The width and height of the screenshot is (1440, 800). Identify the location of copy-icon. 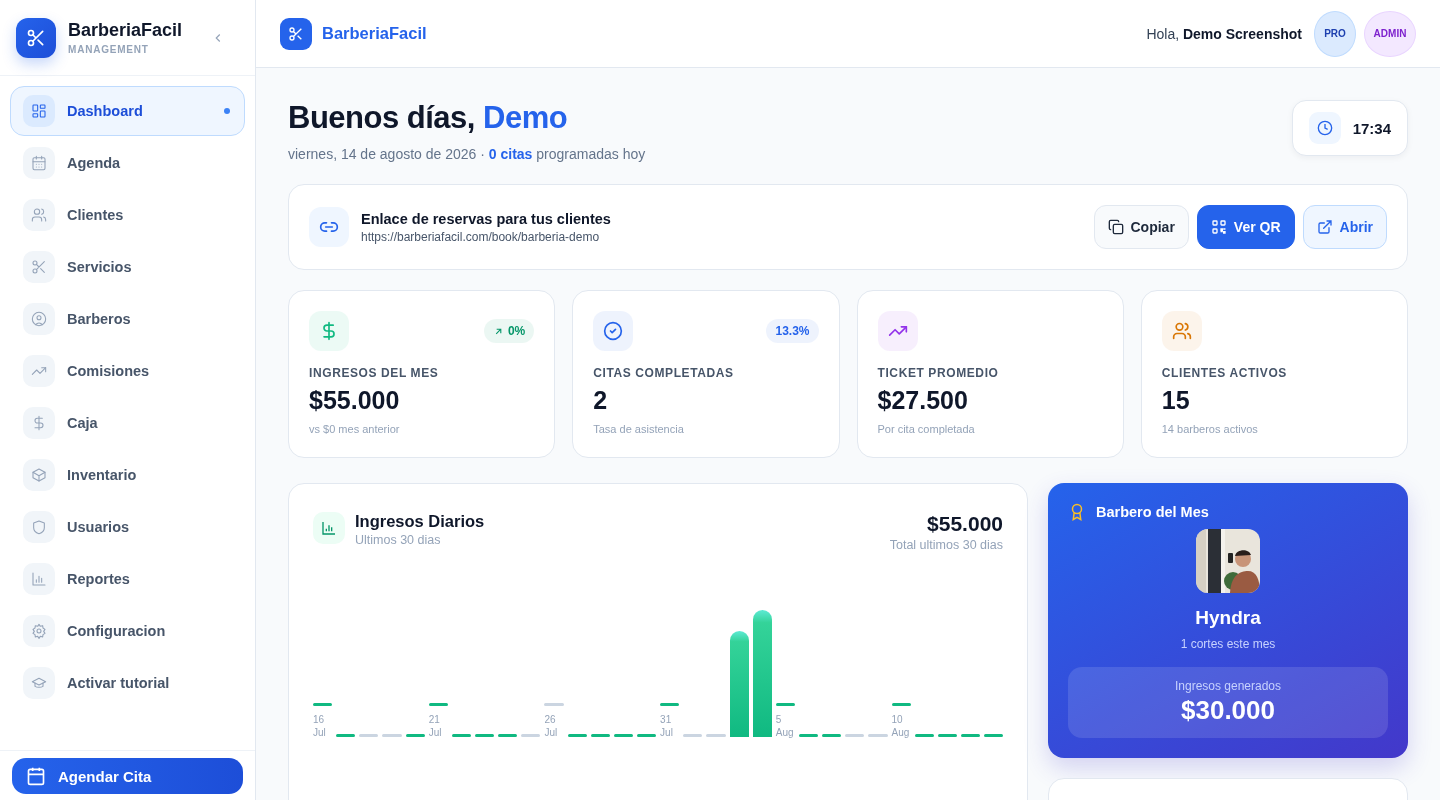
(1115, 227).